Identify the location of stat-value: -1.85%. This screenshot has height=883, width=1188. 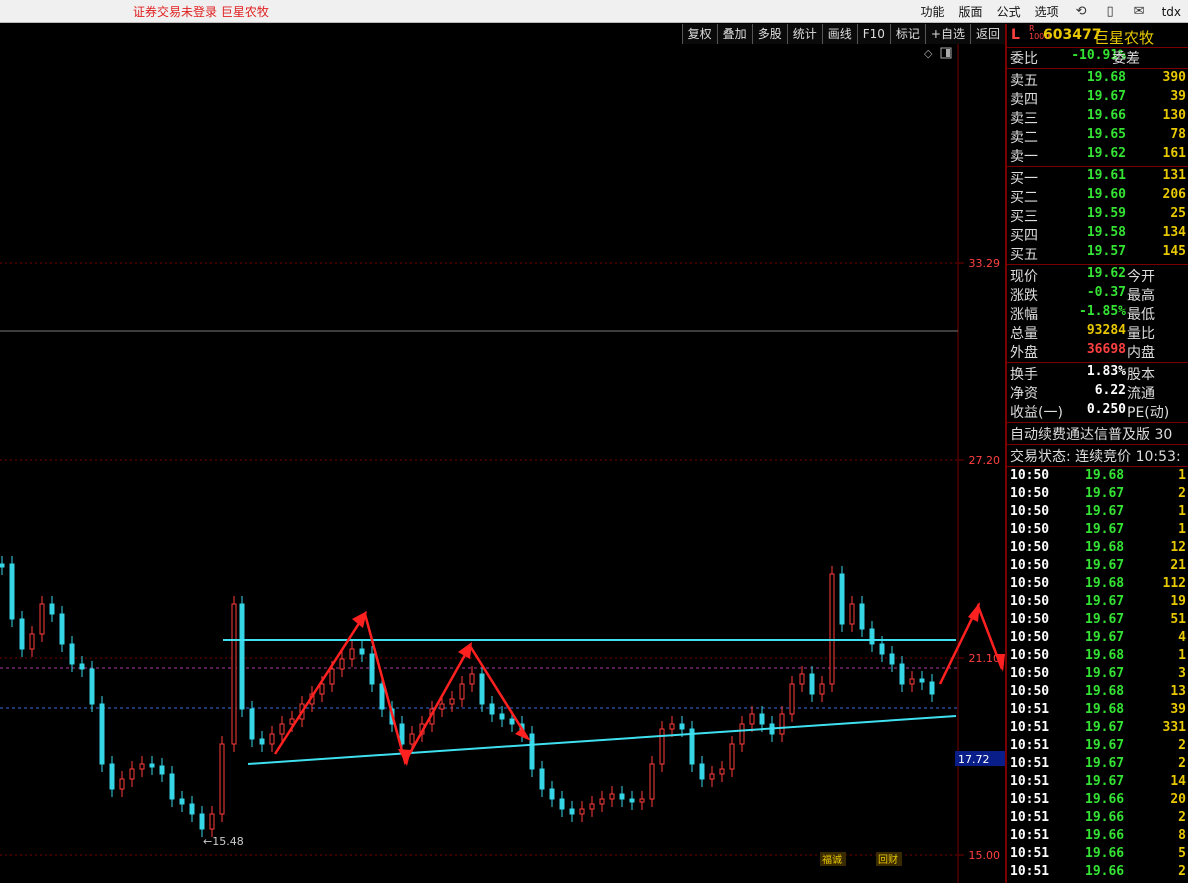
(1102, 311).